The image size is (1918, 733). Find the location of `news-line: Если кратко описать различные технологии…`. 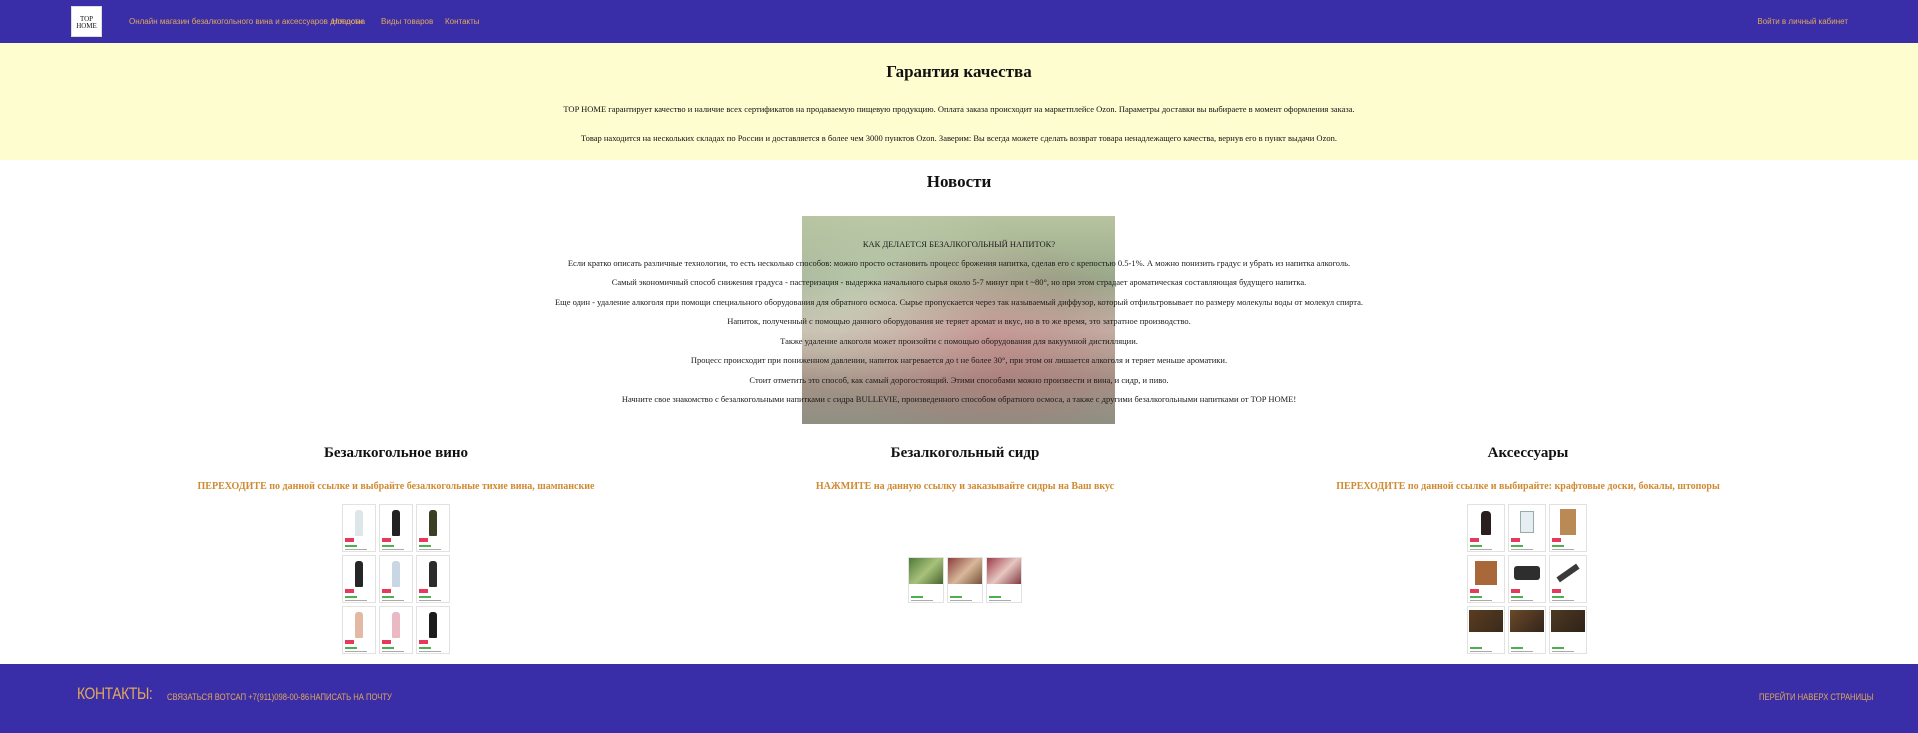

news-line: Если кратко описать различные технологии… is located at coordinates (959, 263).